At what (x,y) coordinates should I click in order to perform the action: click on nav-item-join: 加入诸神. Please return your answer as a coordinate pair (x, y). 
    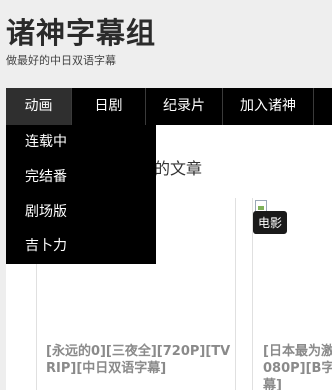
    Looking at the image, I should click on (268, 106).